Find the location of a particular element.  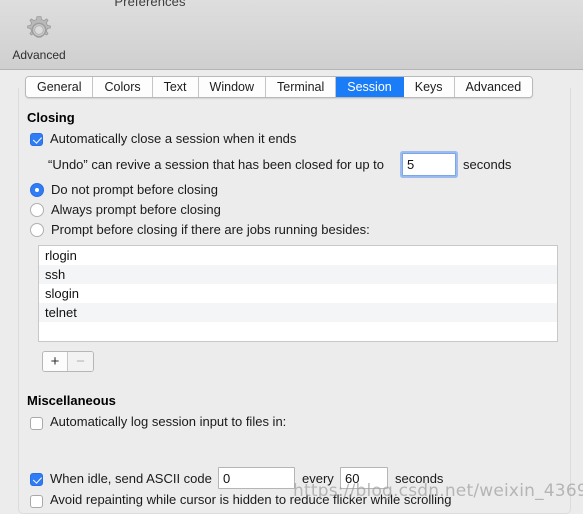

list-item: rlogin is located at coordinates (298, 255).